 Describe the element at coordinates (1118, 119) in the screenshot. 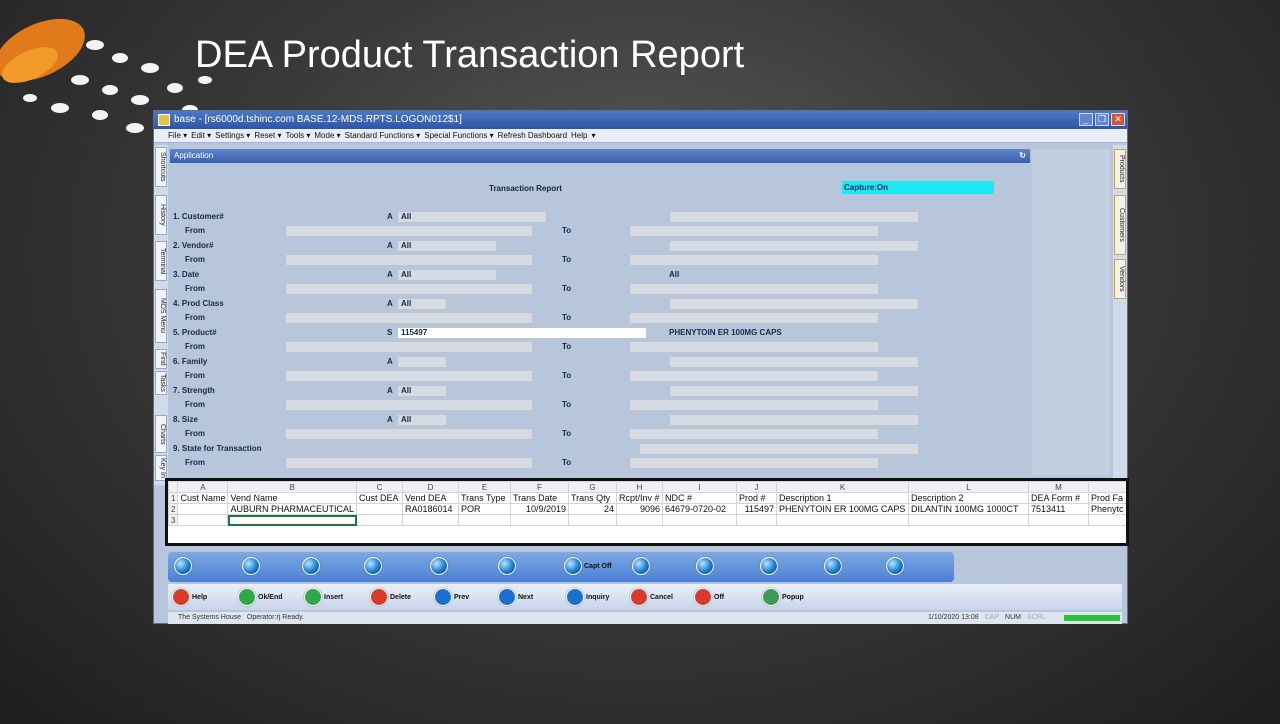

I see `close-icon: ✕` at that location.